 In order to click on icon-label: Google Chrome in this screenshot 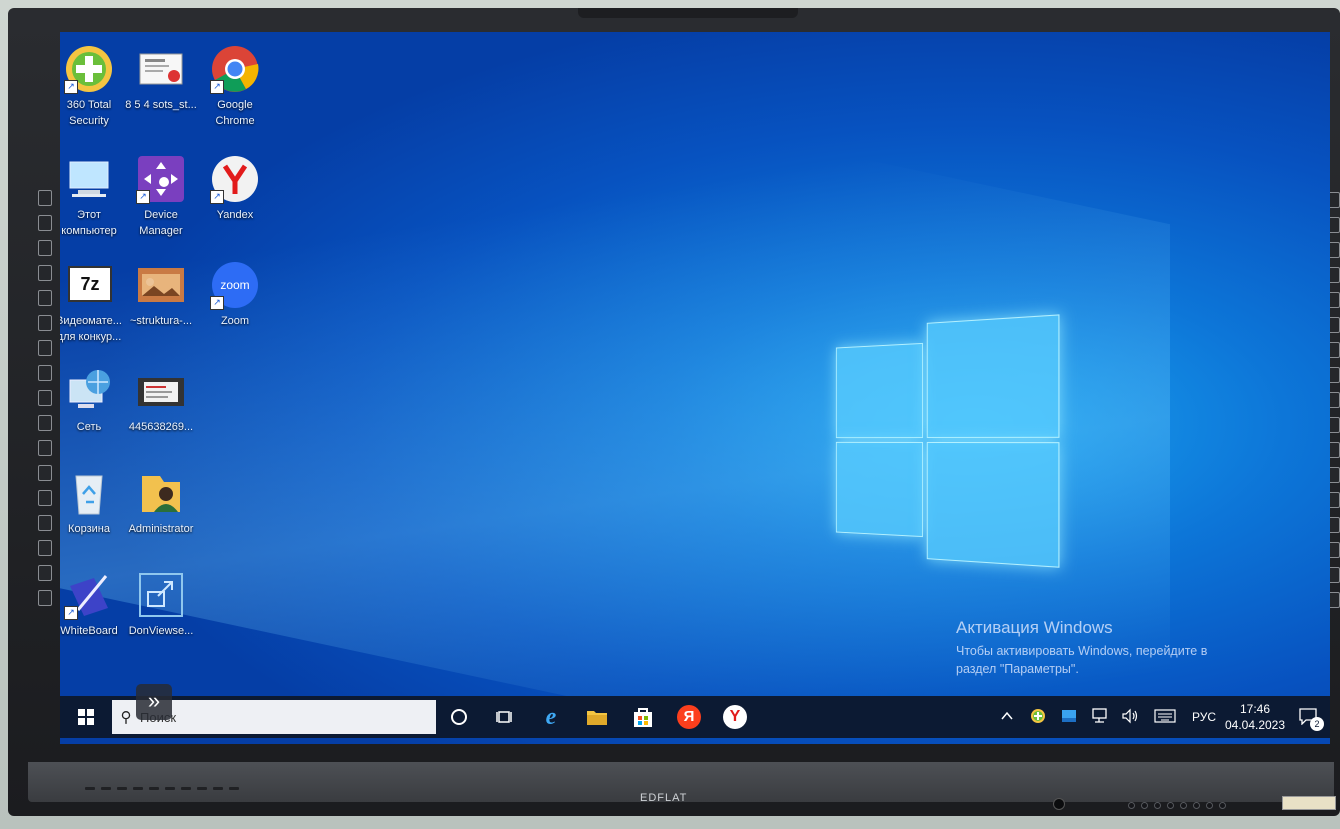, I will do `click(235, 113)`.